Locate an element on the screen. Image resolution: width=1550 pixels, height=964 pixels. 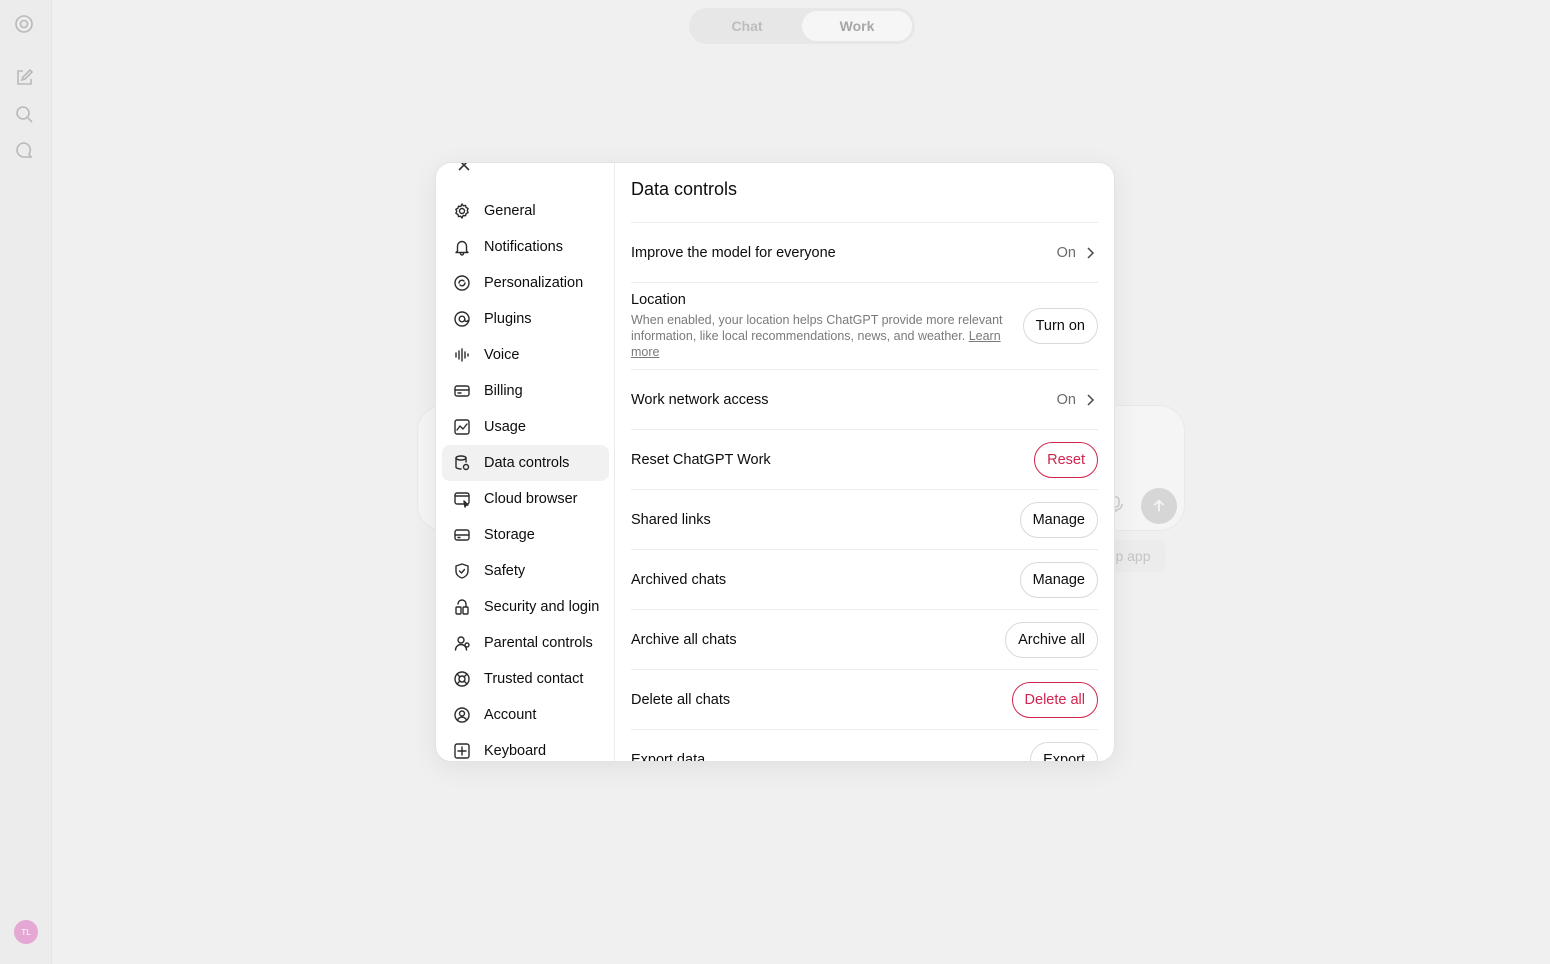
card-icon is located at coordinates (462, 391).